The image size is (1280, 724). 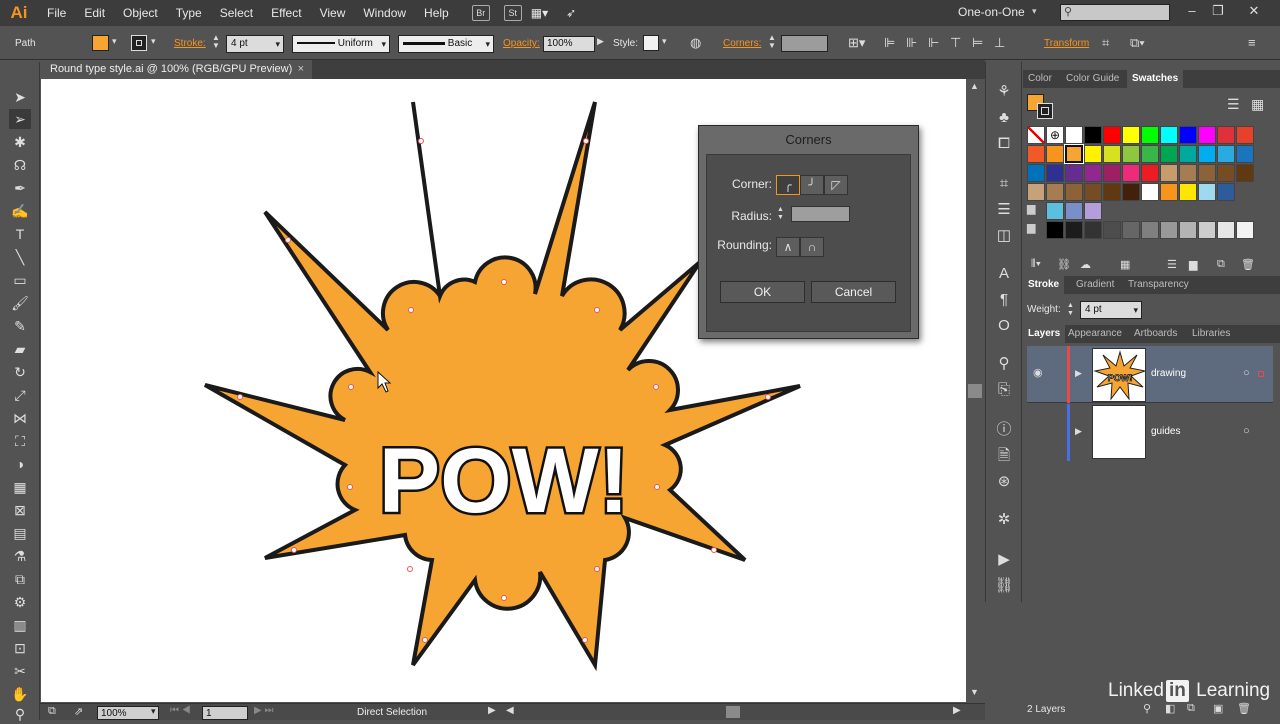 What do you see at coordinates (836, 185) in the screenshot?
I see `chamfer-corner-icon: ◸` at bounding box center [836, 185].